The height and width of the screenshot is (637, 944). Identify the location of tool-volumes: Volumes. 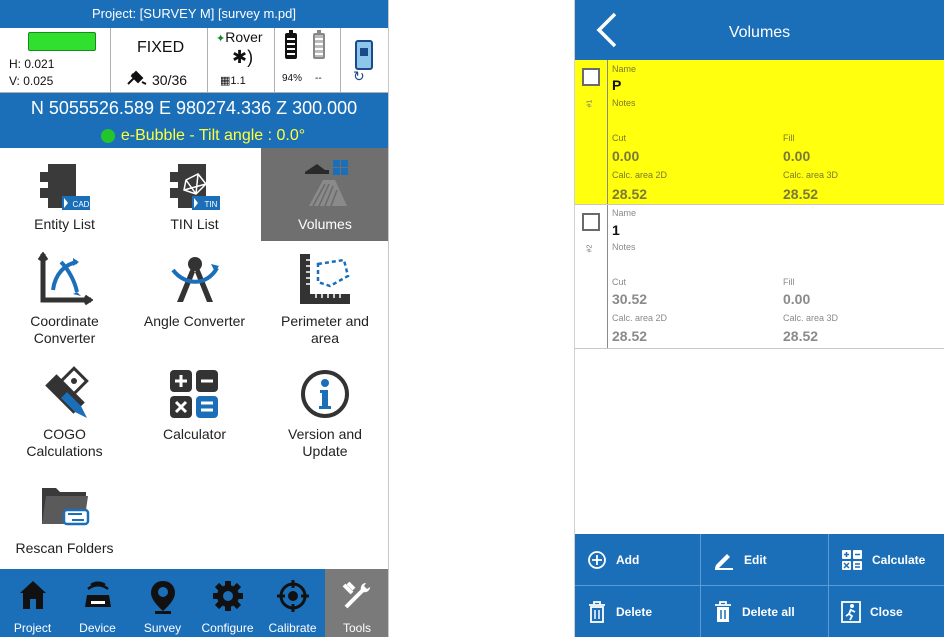
(324, 194).